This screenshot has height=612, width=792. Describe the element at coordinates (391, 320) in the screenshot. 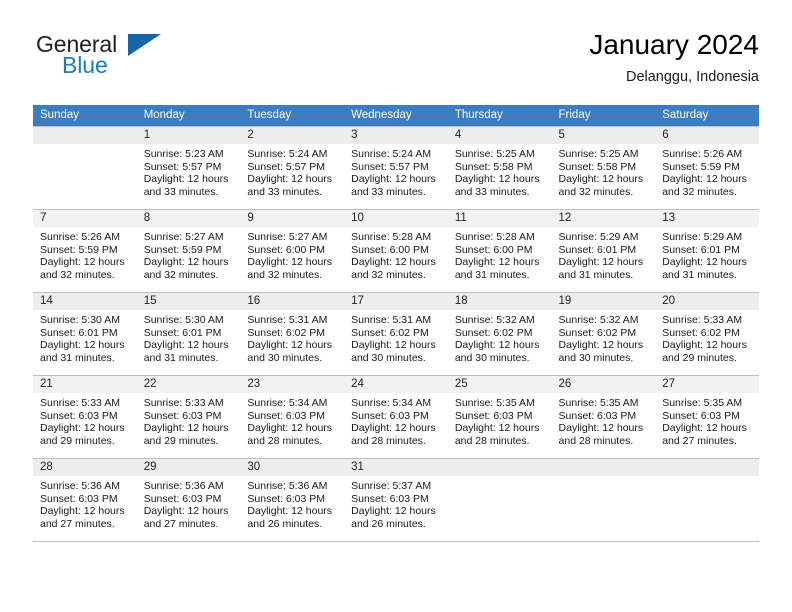

I see `sunrise-text: Sunrise: 5:31 AM` at that location.